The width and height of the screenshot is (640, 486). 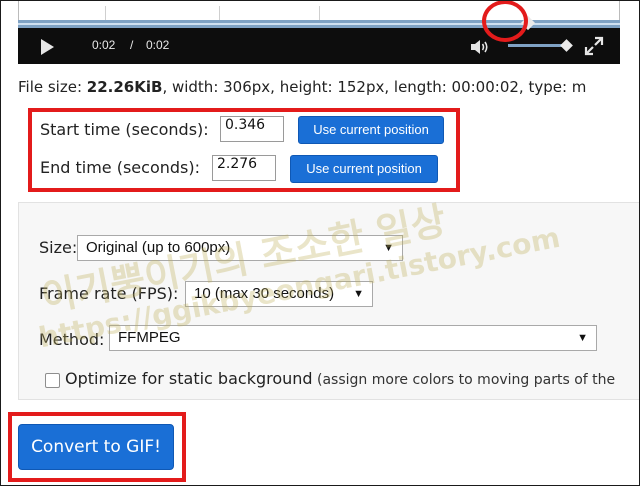 I want to click on end-time-label: End time (seconds):, so click(x=120, y=167).